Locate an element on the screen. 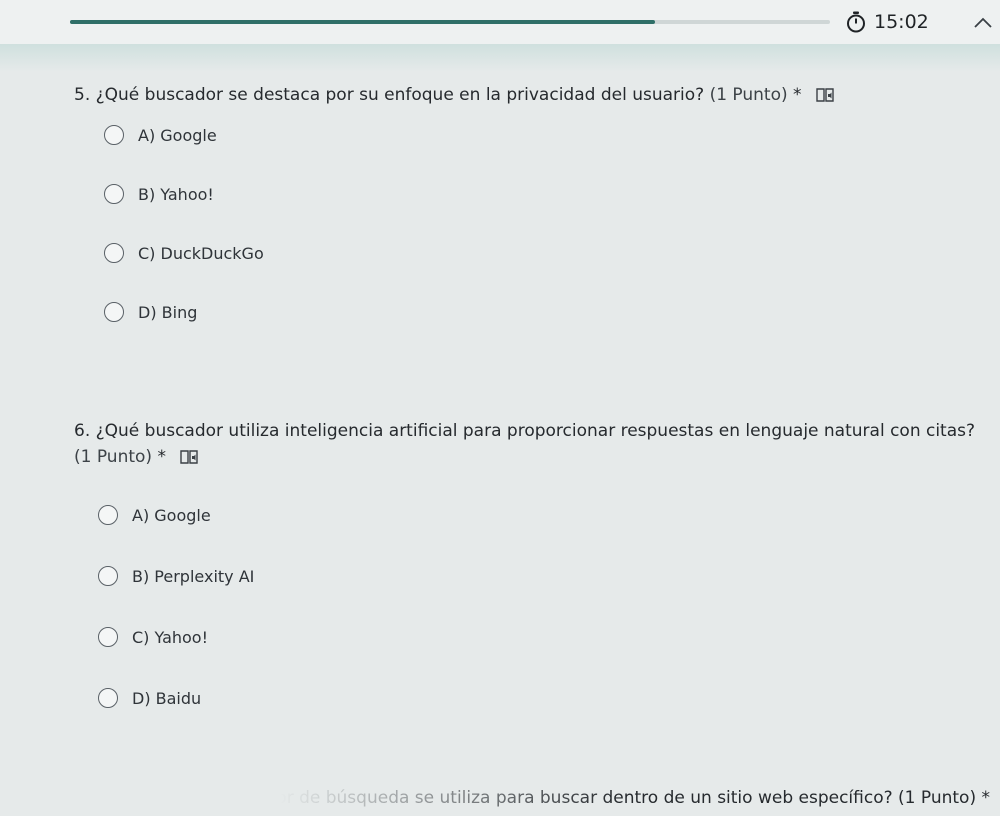 Image resolution: width=1000 pixels, height=816 pixels. header-accent is located at coordinates (500, 58).